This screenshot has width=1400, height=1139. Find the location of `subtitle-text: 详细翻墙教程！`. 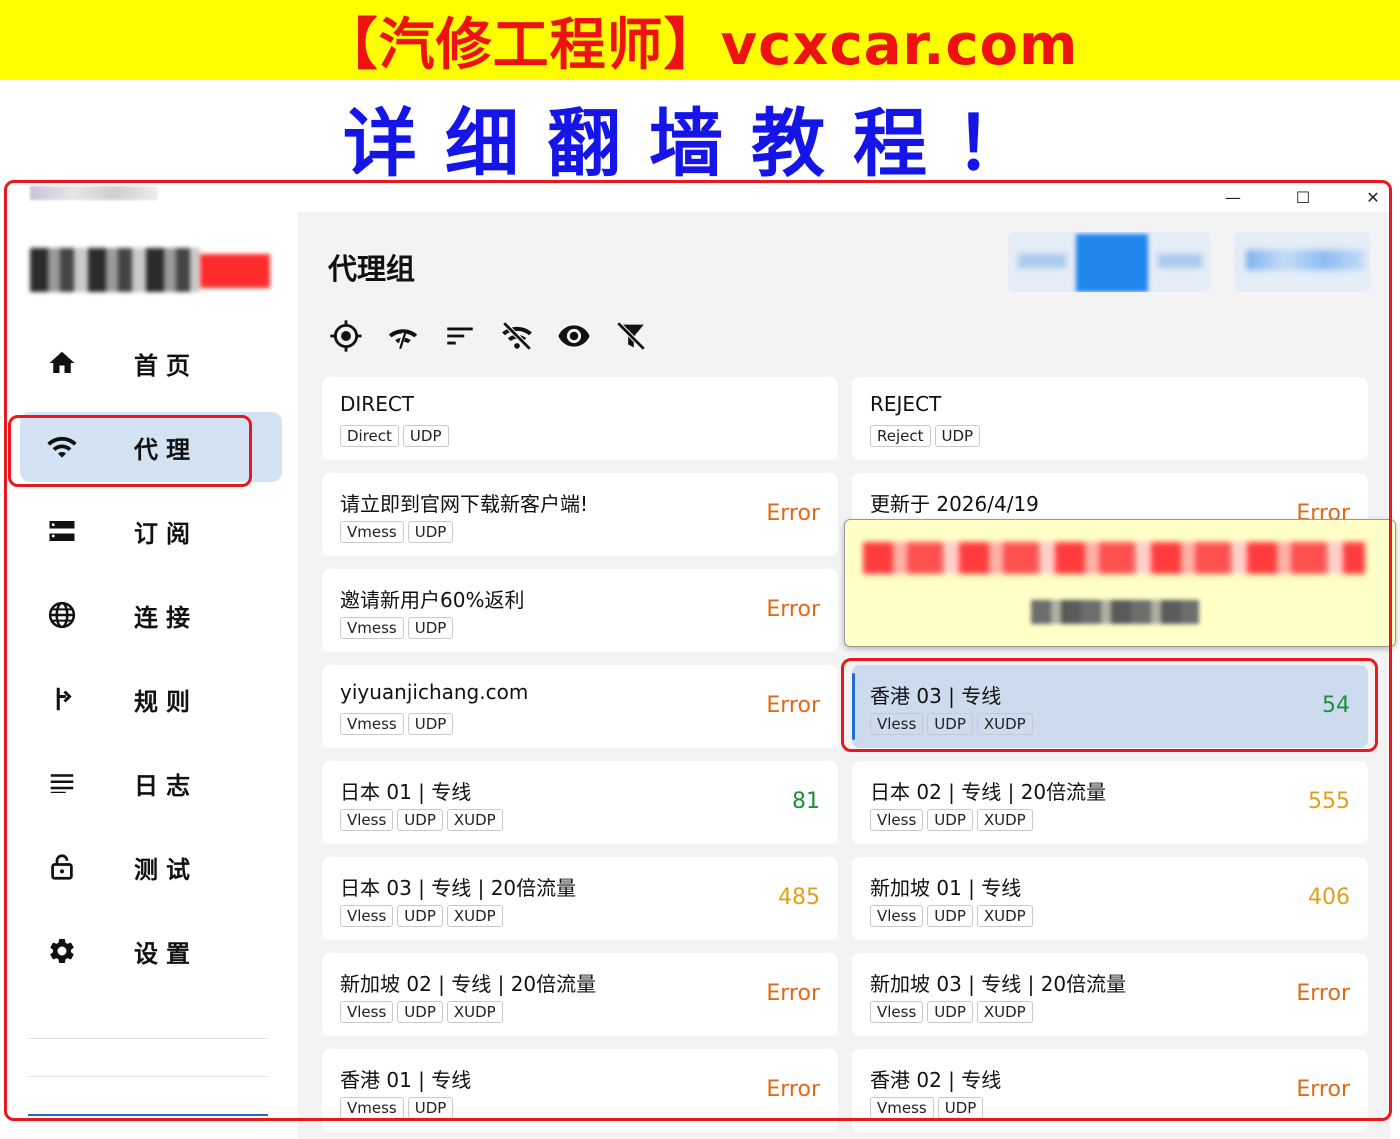

subtitle-text: 详细翻墙教程！ is located at coordinates (700, 143).